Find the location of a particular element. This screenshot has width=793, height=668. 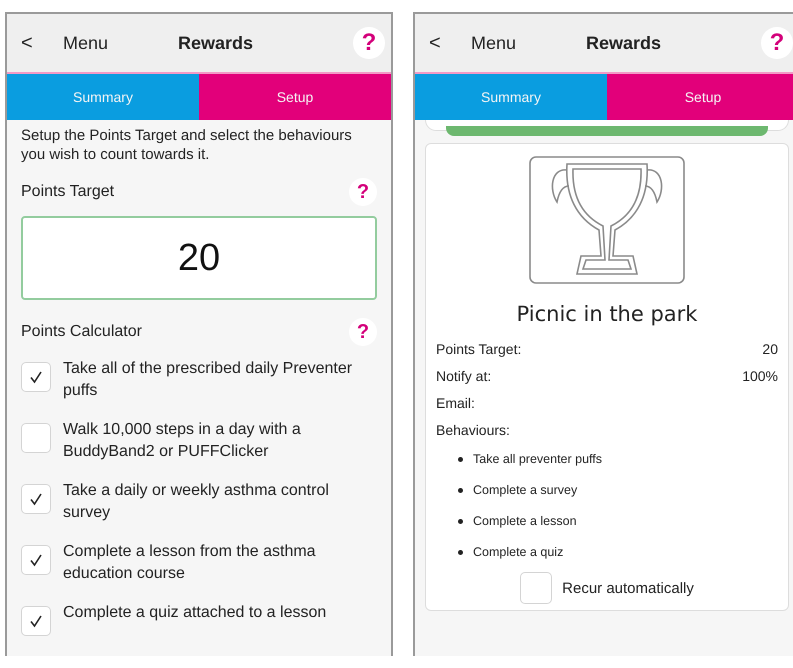

behaviour-item: Complete a lesson is located at coordinates (525, 521).